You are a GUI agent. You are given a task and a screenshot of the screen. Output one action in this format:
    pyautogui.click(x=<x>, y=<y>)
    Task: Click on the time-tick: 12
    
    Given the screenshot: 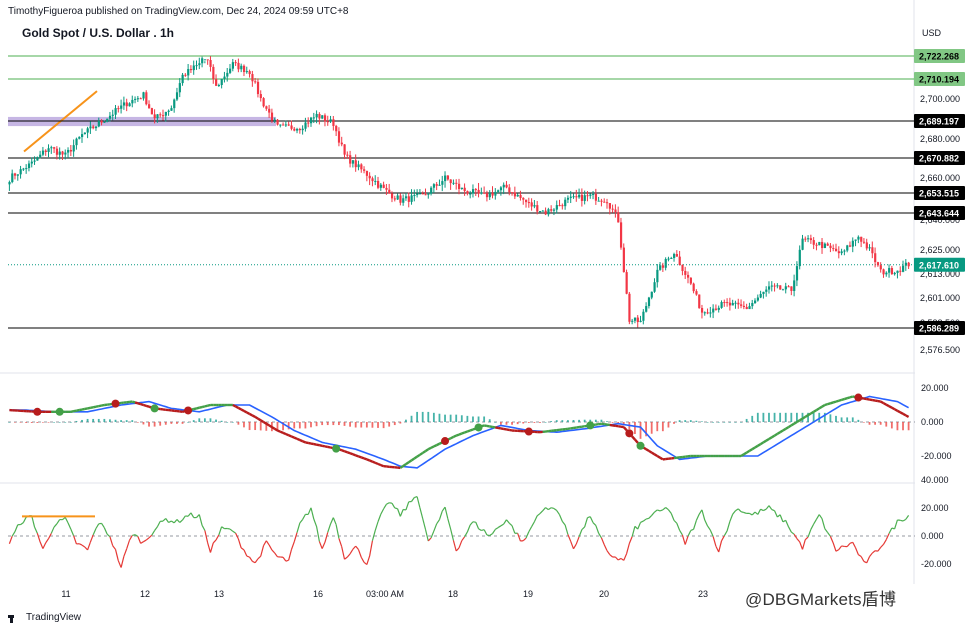 What is the action you would take?
    pyautogui.click(x=145, y=594)
    